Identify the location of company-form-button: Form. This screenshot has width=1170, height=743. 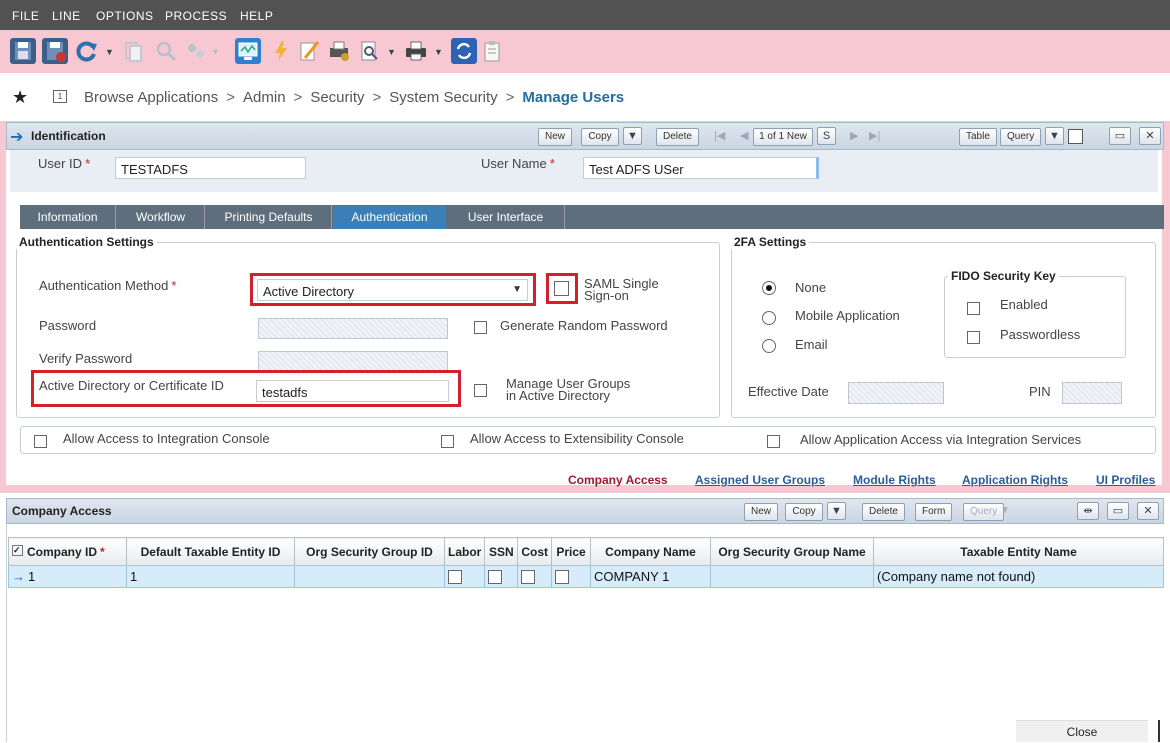
(934, 512).